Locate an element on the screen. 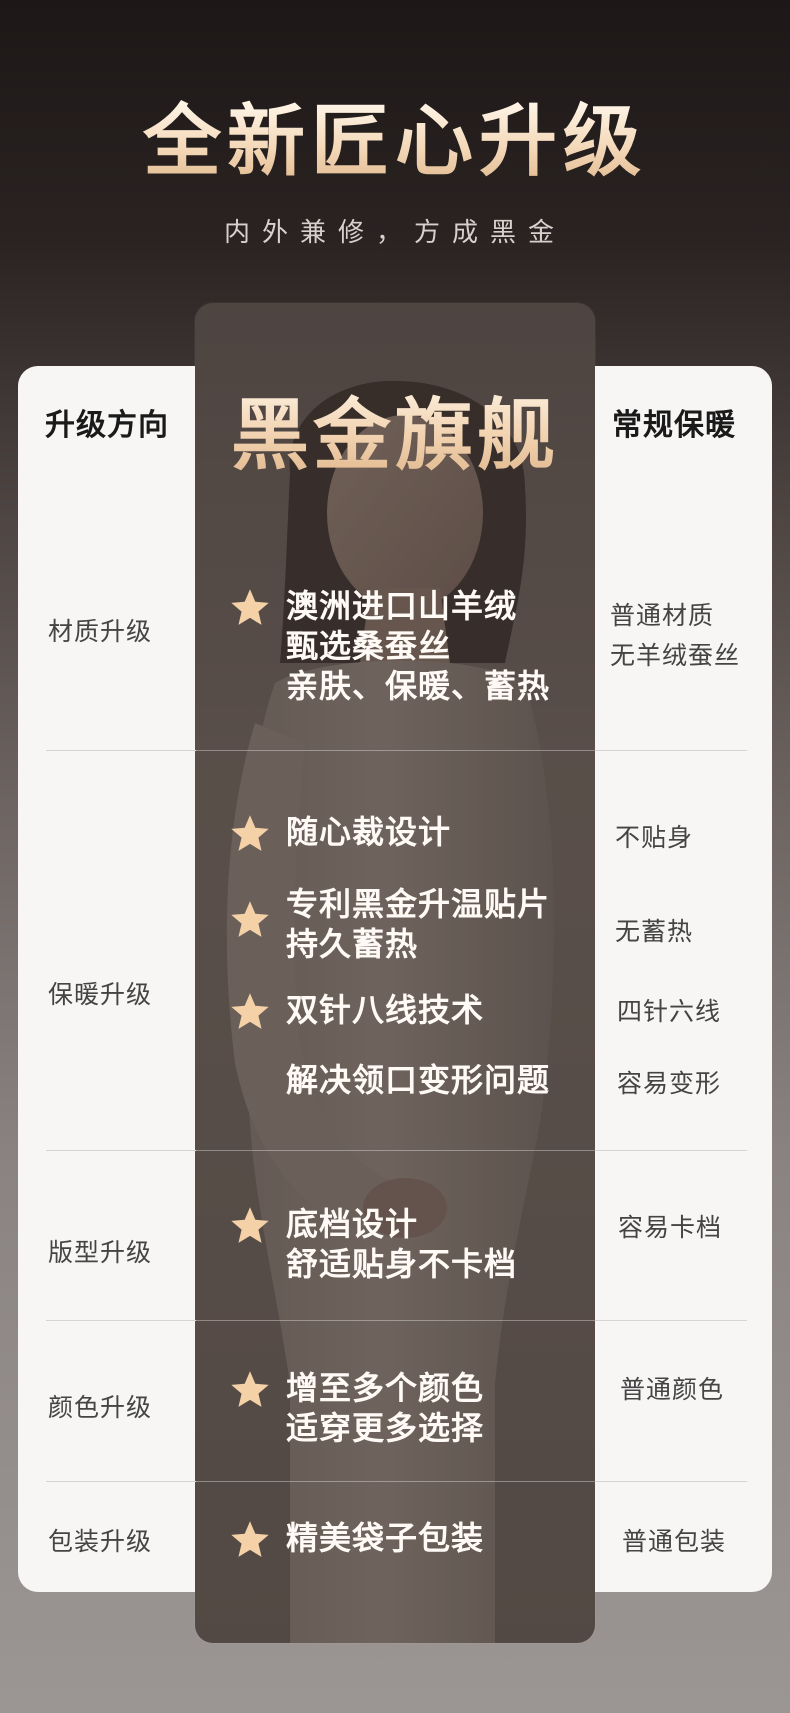 This screenshot has width=790, height=1713. standard-color: 普通颜色 is located at coordinates (672, 1389).